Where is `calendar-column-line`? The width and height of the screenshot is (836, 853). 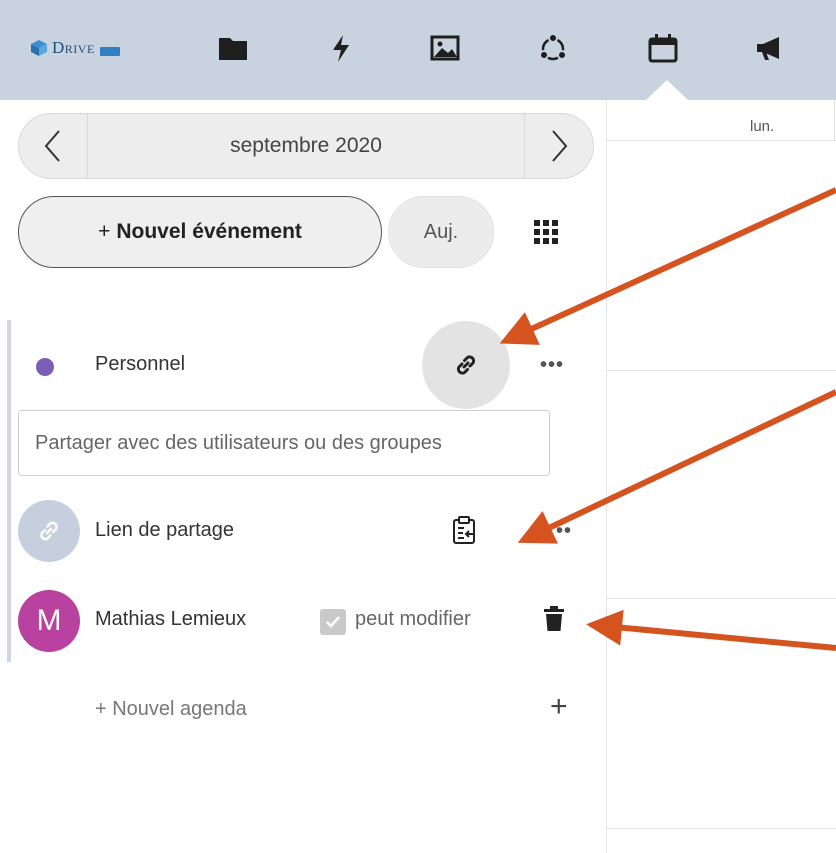 calendar-column-line is located at coordinates (834, 120).